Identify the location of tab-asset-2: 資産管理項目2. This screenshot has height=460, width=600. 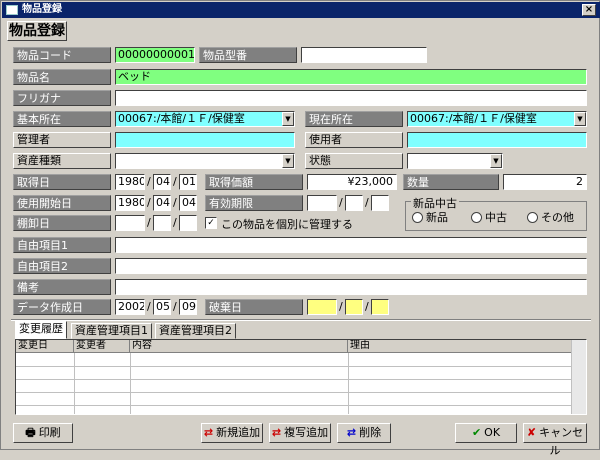
(195, 331).